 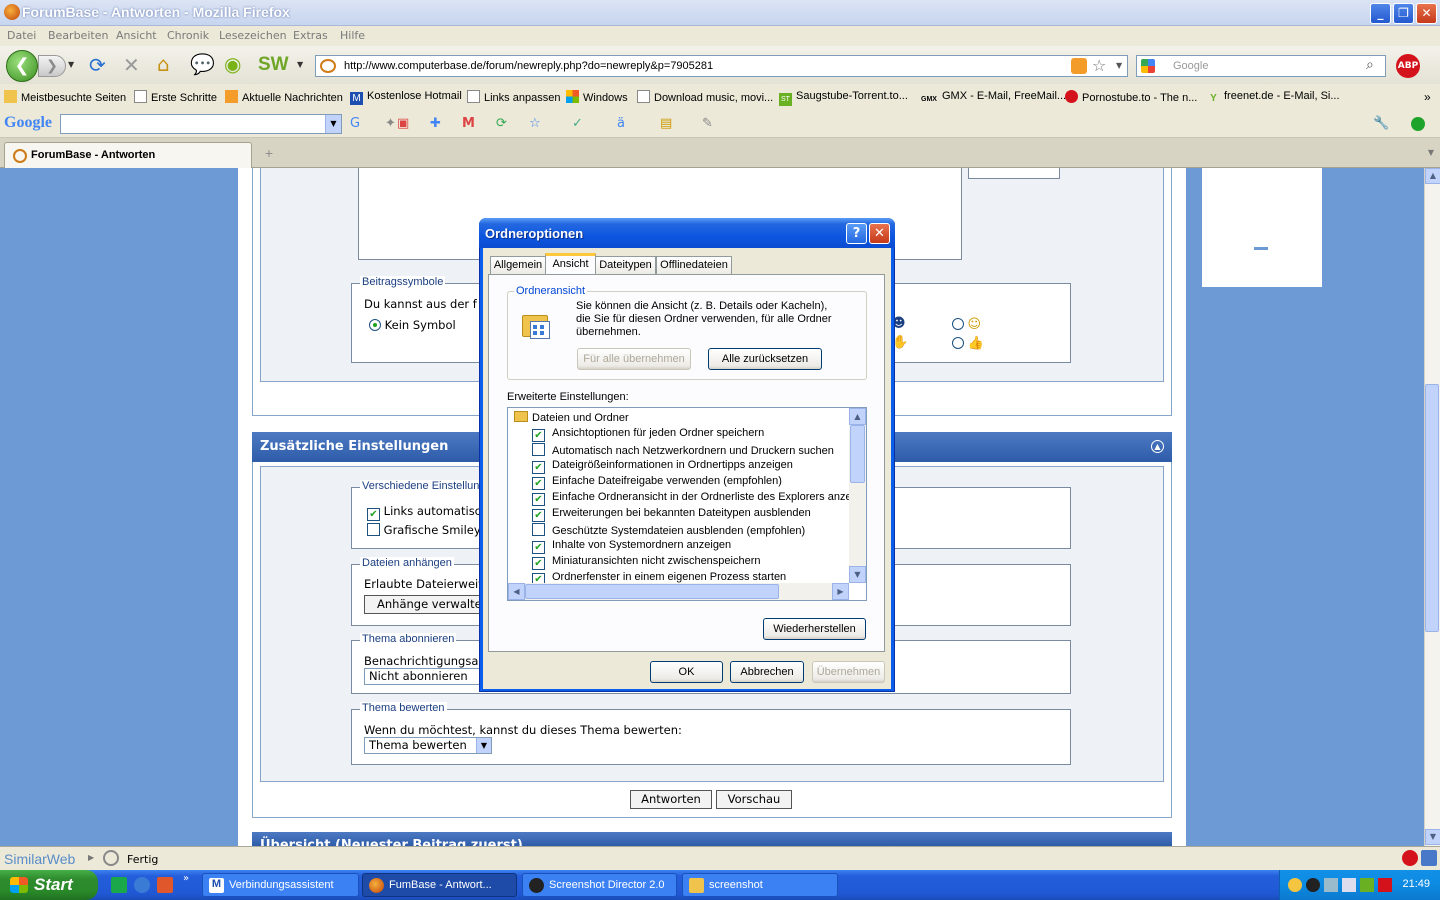 I want to click on menu-extras: Extras, so click(x=310, y=35).